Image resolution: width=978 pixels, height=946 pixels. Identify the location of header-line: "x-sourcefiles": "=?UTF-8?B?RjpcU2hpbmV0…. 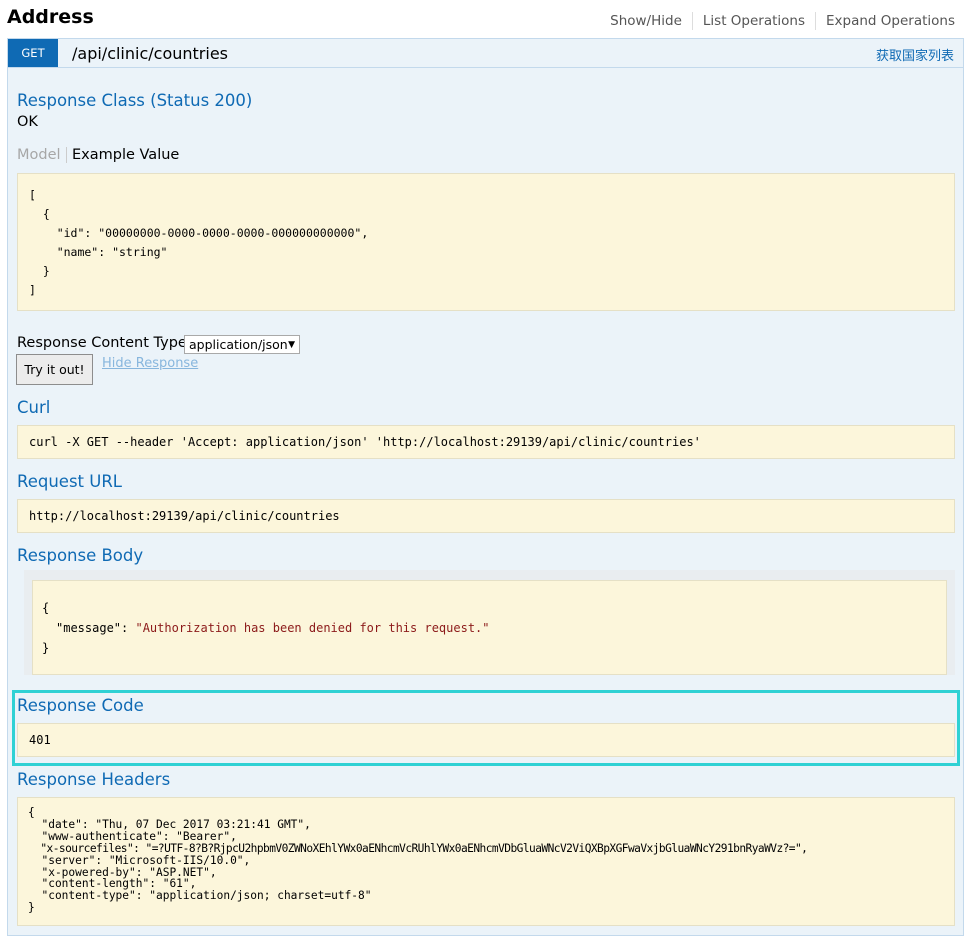
(418, 848).